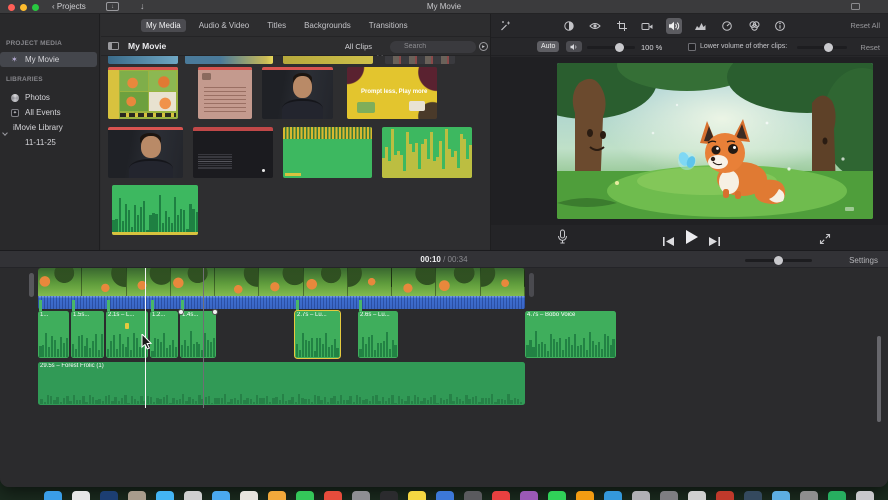 This screenshot has width=888, height=500. Describe the element at coordinates (531, 285) in the screenshot. I see `clip-trim-handle-right` at that location.